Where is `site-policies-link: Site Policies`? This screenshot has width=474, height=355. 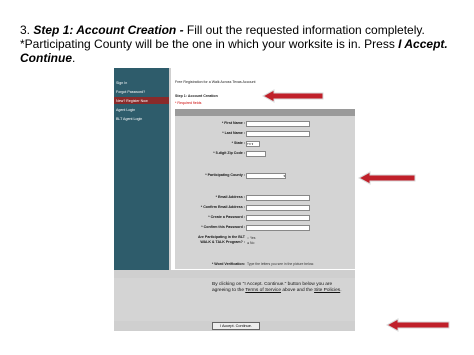
site-policies-link: Site Policies is located at coordinates (327, 290).